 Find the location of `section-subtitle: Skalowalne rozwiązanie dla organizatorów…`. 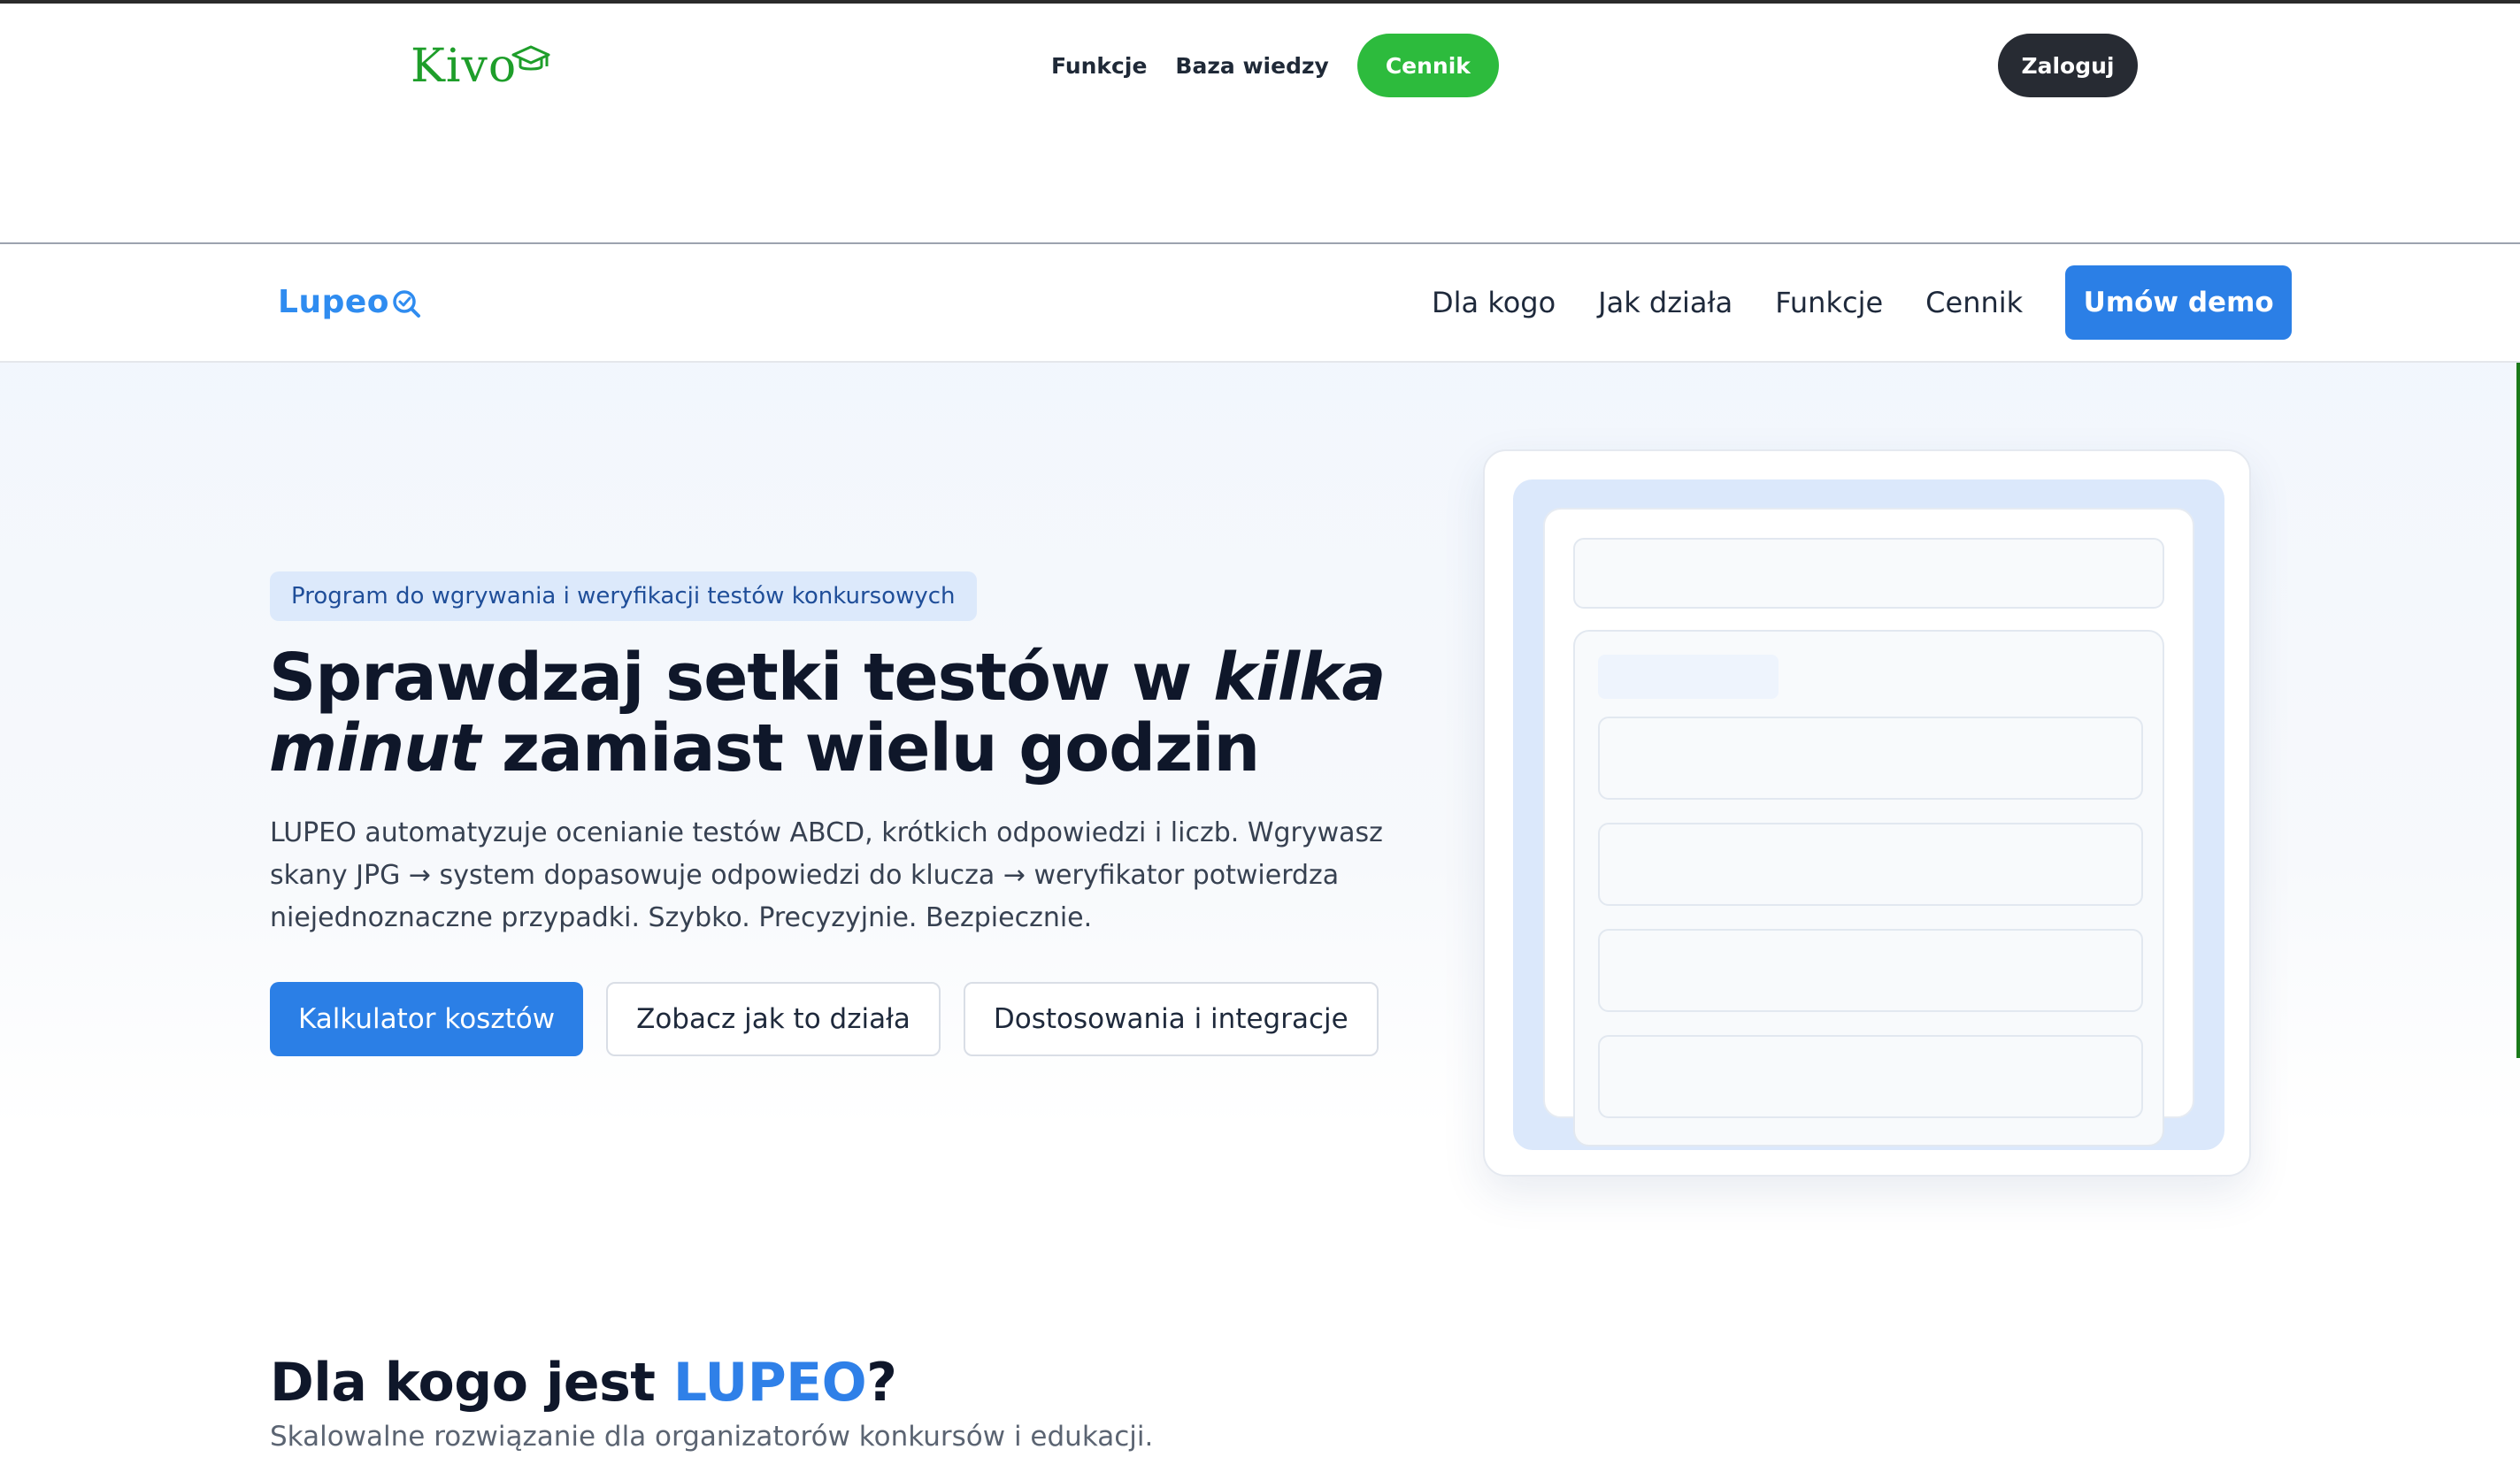

section-subtitle: Skalowalne rozwiązanie dla organizatorów… is located at coordinates (712, 1437).